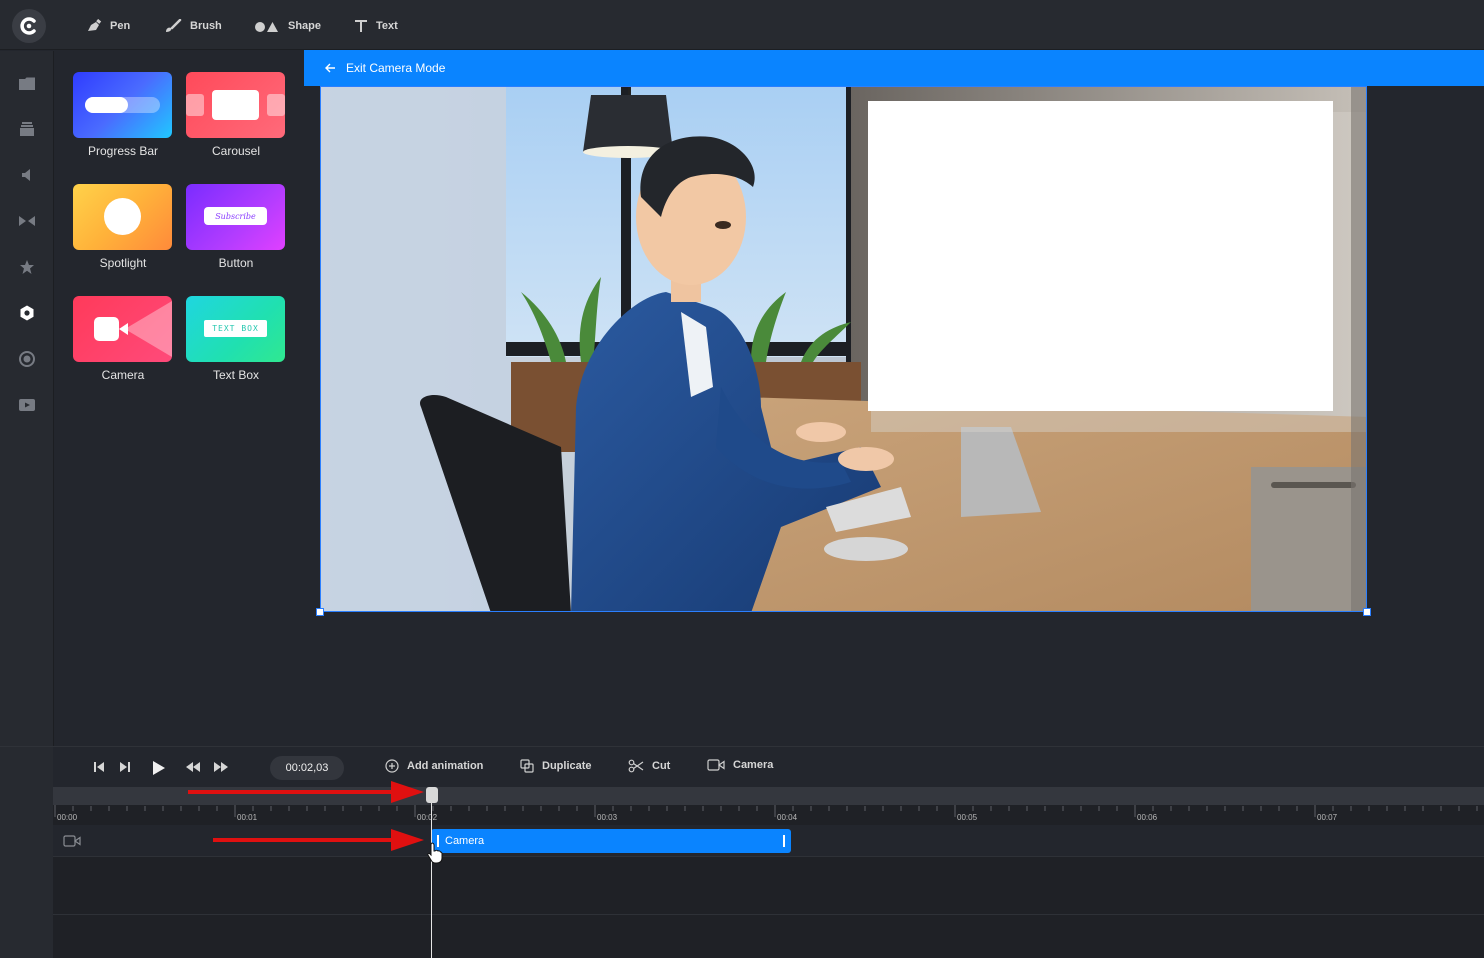  I want to click on cut-button: Cut, so click(649, 766).